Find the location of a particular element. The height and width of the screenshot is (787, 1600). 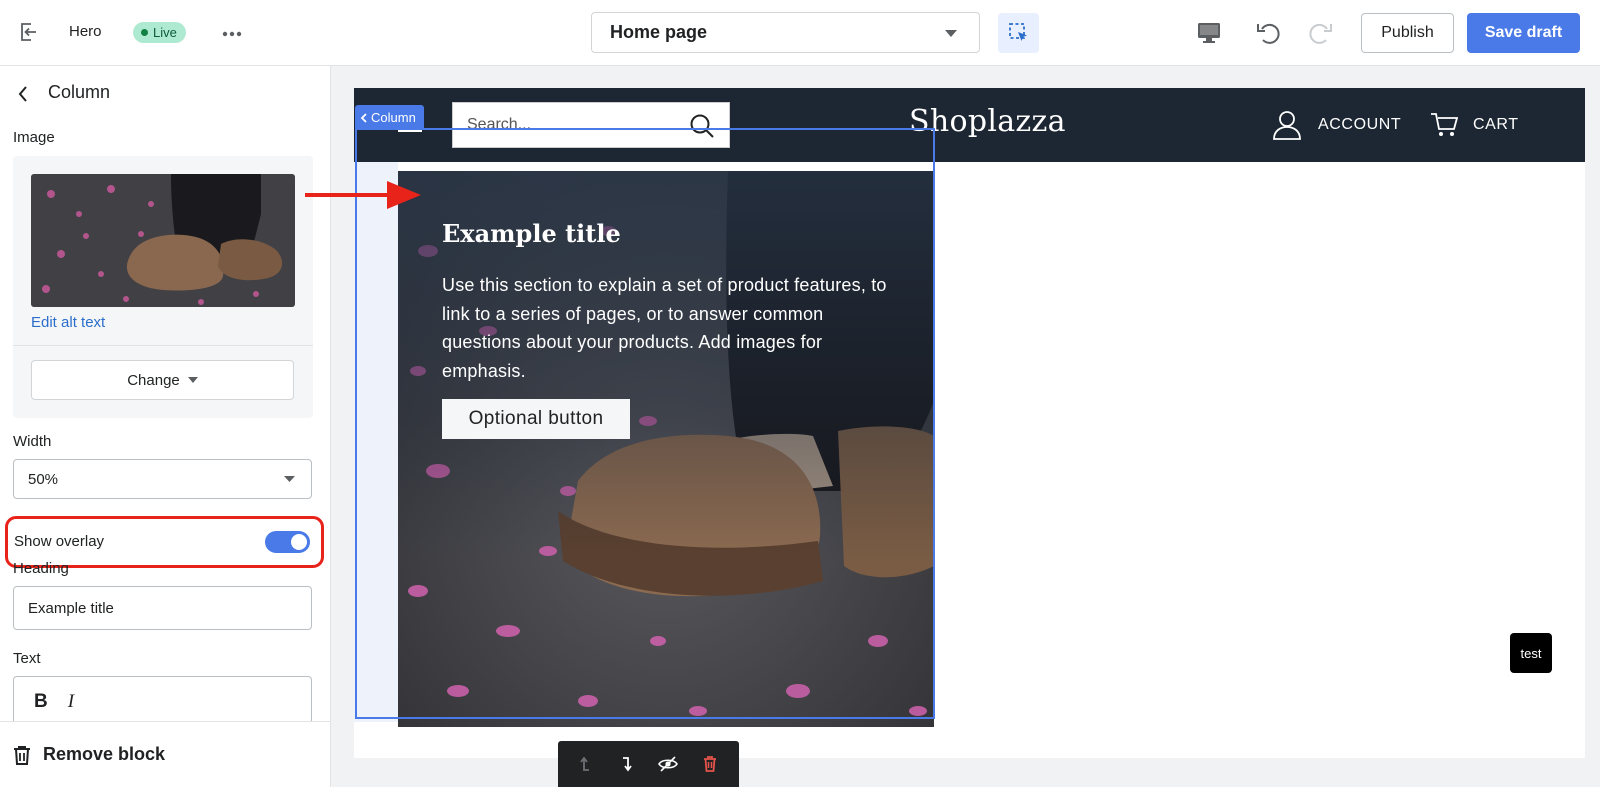

account-link: ACCOUNT is located at coordinates (1359, 125).